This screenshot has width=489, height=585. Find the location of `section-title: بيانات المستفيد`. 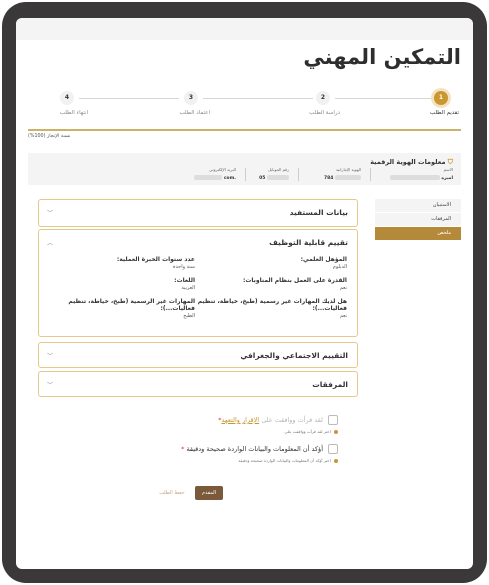

section-title: بيانات المستفيد is located at coordinates (318, 212).